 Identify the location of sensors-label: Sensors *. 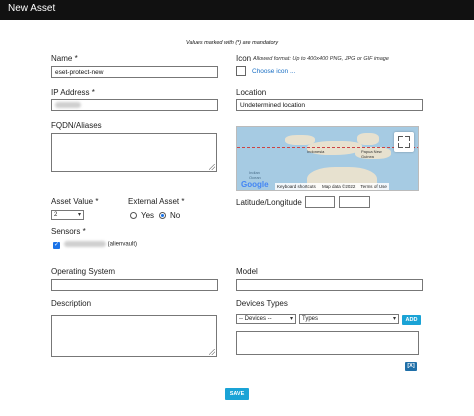
(68, 231).